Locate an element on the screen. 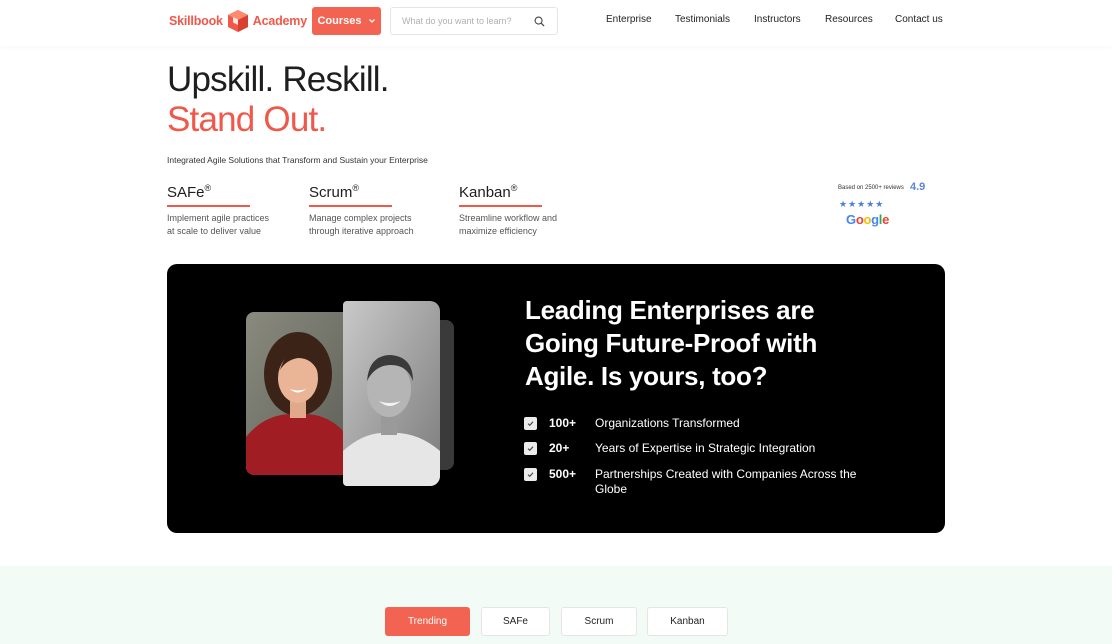 The image size is (1112, 644). tab-safe: SAFe is located at coordinates (515, 621).